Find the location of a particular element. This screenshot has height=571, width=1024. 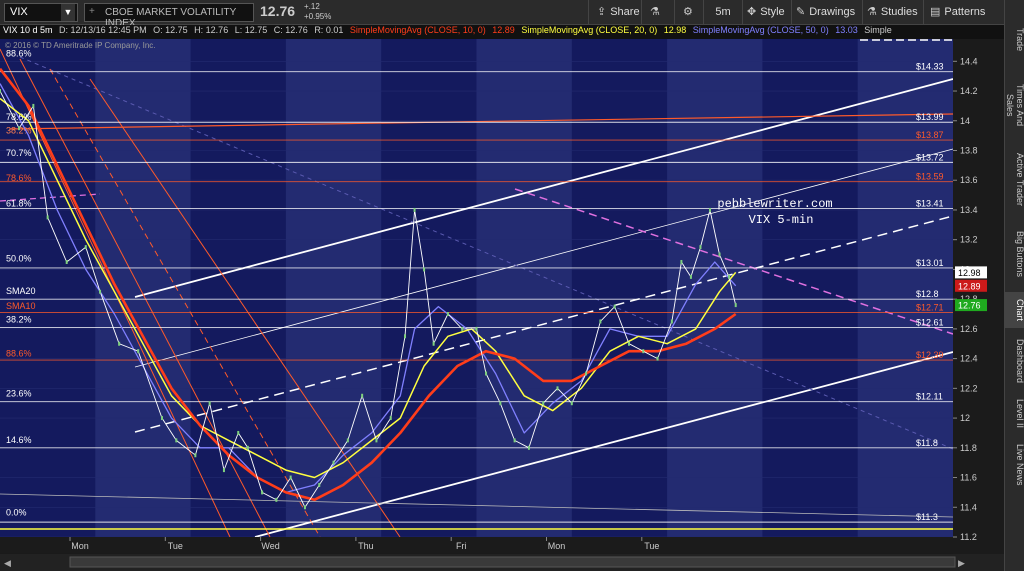

low-label: L: 12.75 is located at coordinates (251, 30).